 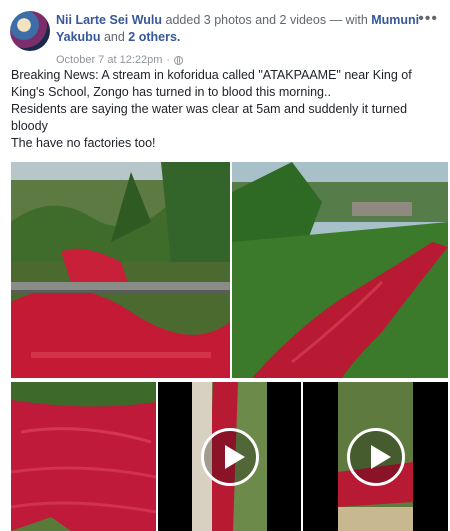 I want to click on photo-3-image, so click(x=83, y=456).